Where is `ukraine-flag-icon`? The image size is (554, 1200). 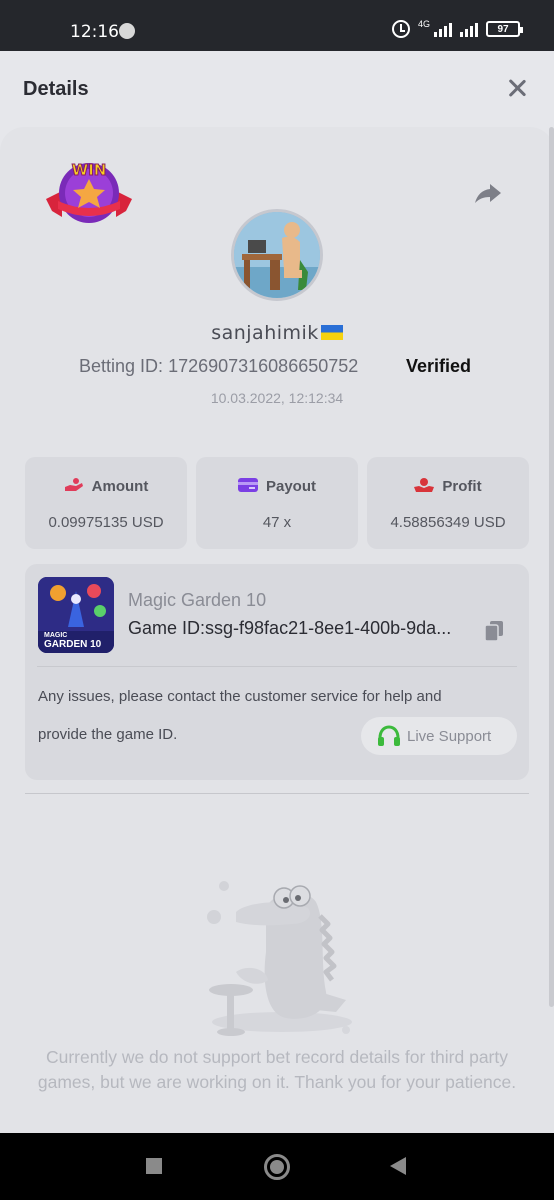
ukraine-flag-icon is located at coordinates (331, 332).